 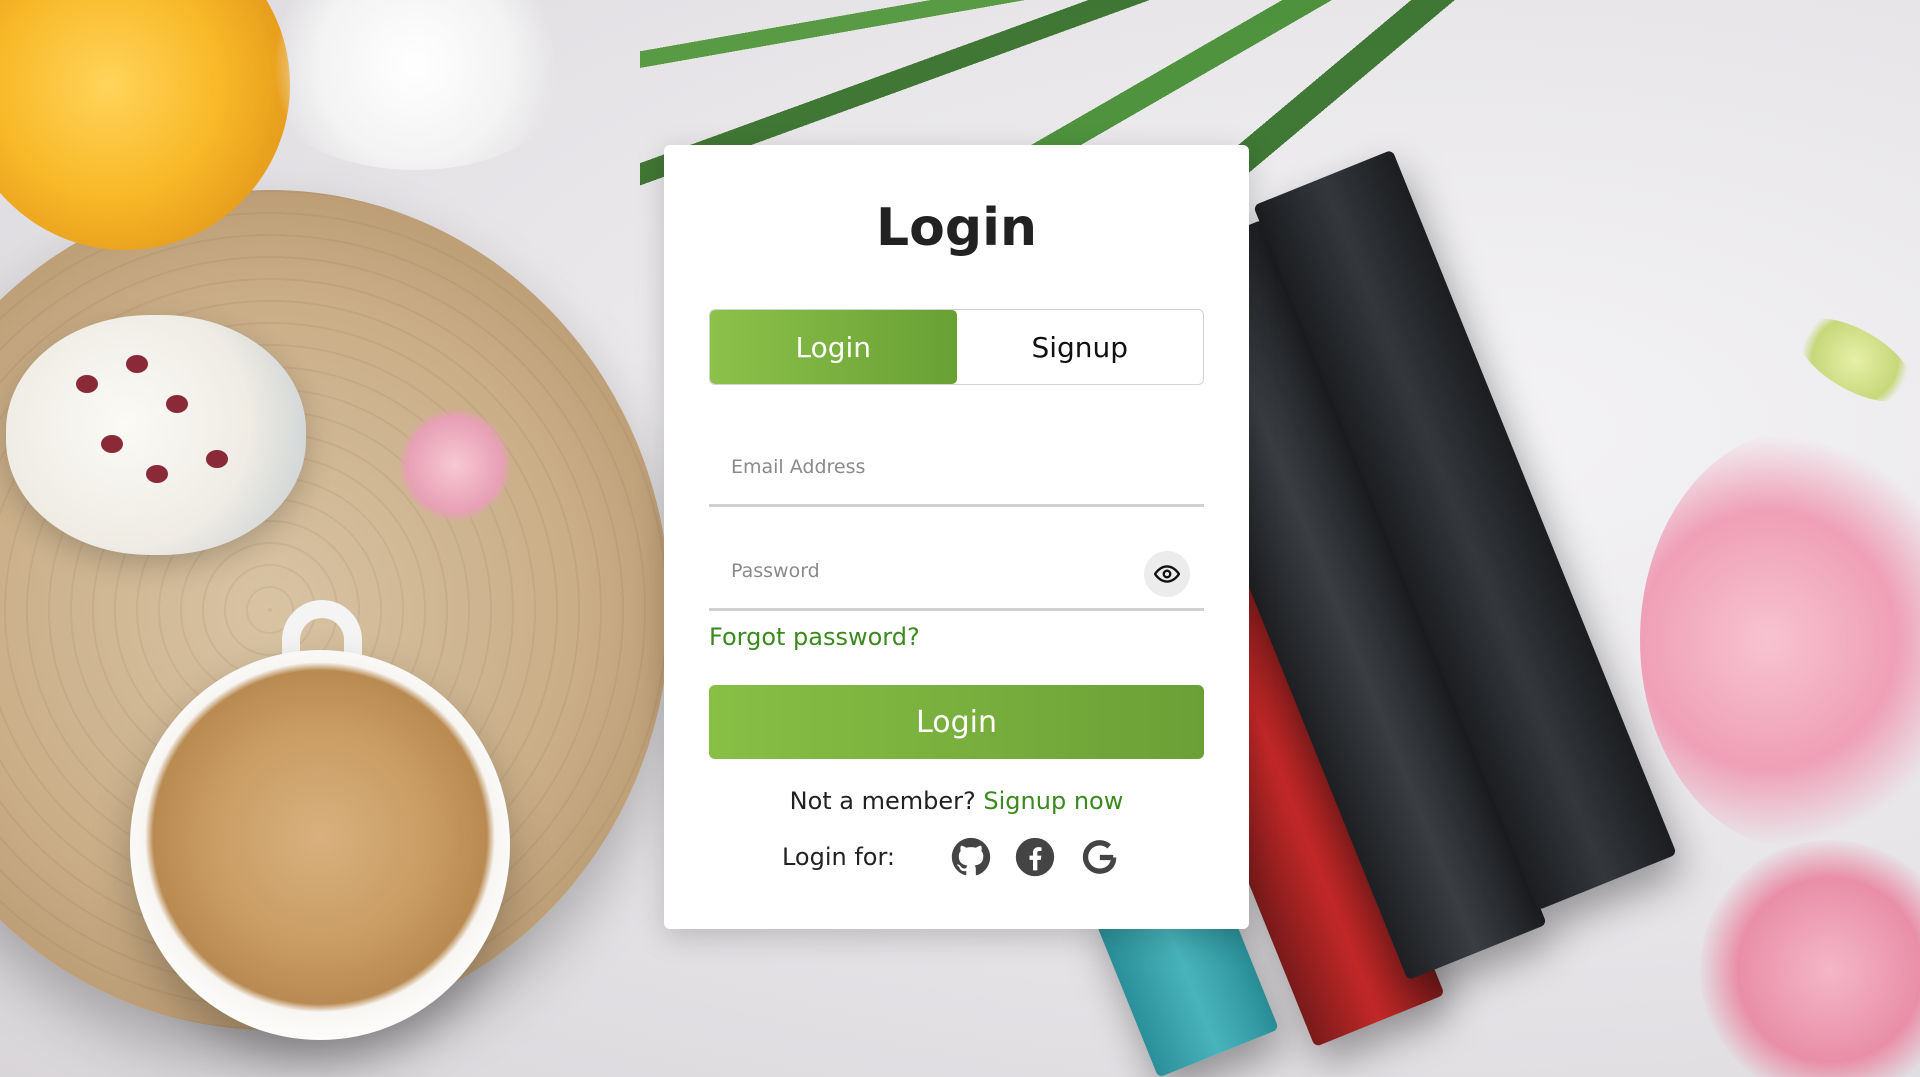 I want to click on pink-lily-bottom, so click(x=1810, y=958).